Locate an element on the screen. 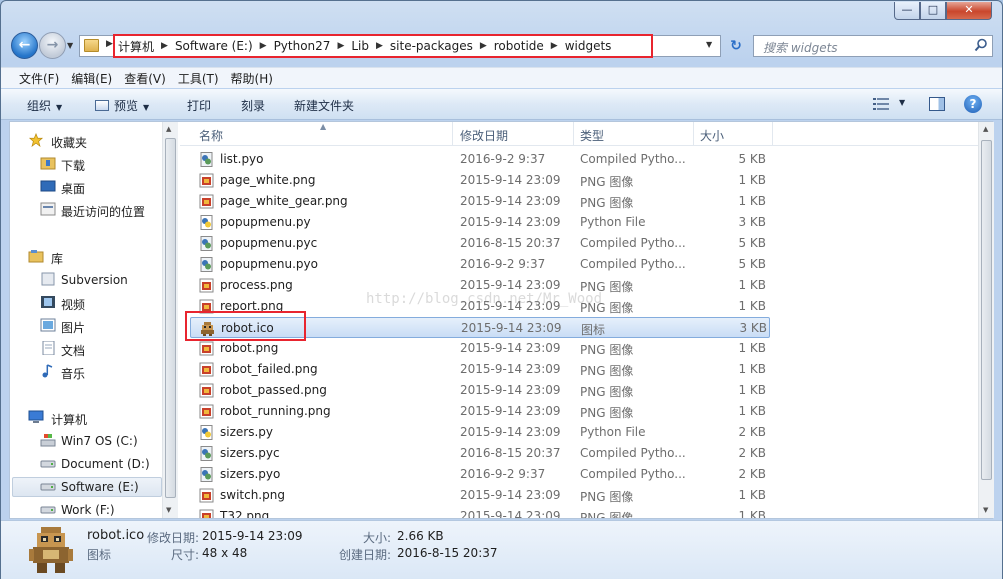  new-folder-button: 新建文件夹 is located at coordinates (324, 105).